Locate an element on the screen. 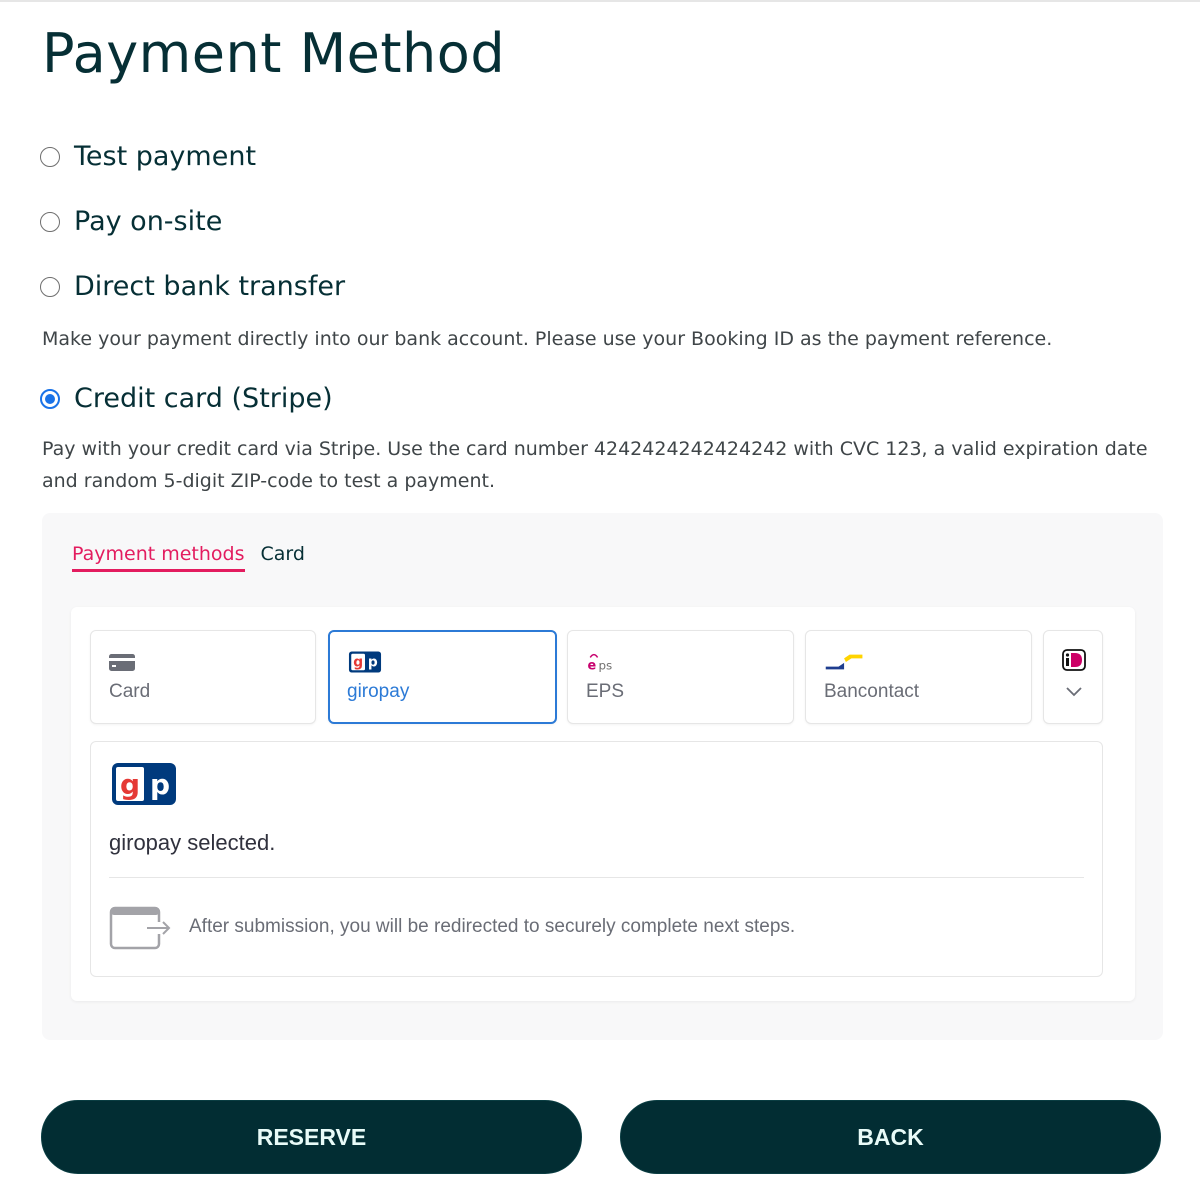  reserve-button: RESERVE is located at coordinates (311, 1137).